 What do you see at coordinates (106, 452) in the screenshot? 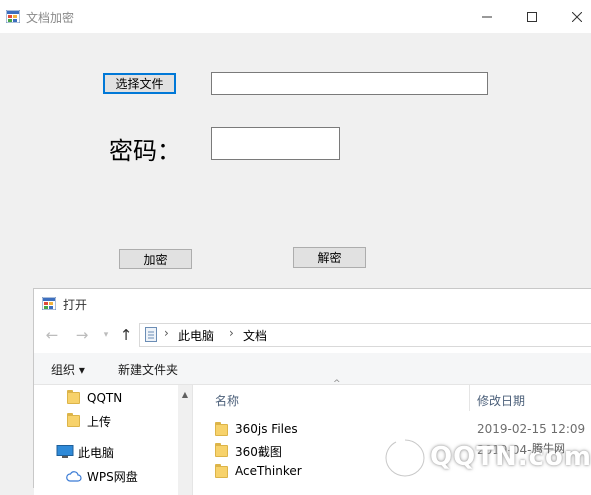
I see `nav-item-this-pc: 此电脑` at bounding box center [106, 452].